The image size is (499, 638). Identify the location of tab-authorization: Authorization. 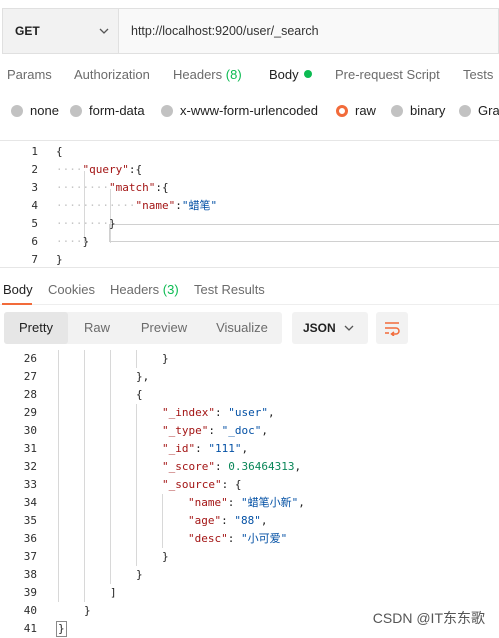
(112, 74).